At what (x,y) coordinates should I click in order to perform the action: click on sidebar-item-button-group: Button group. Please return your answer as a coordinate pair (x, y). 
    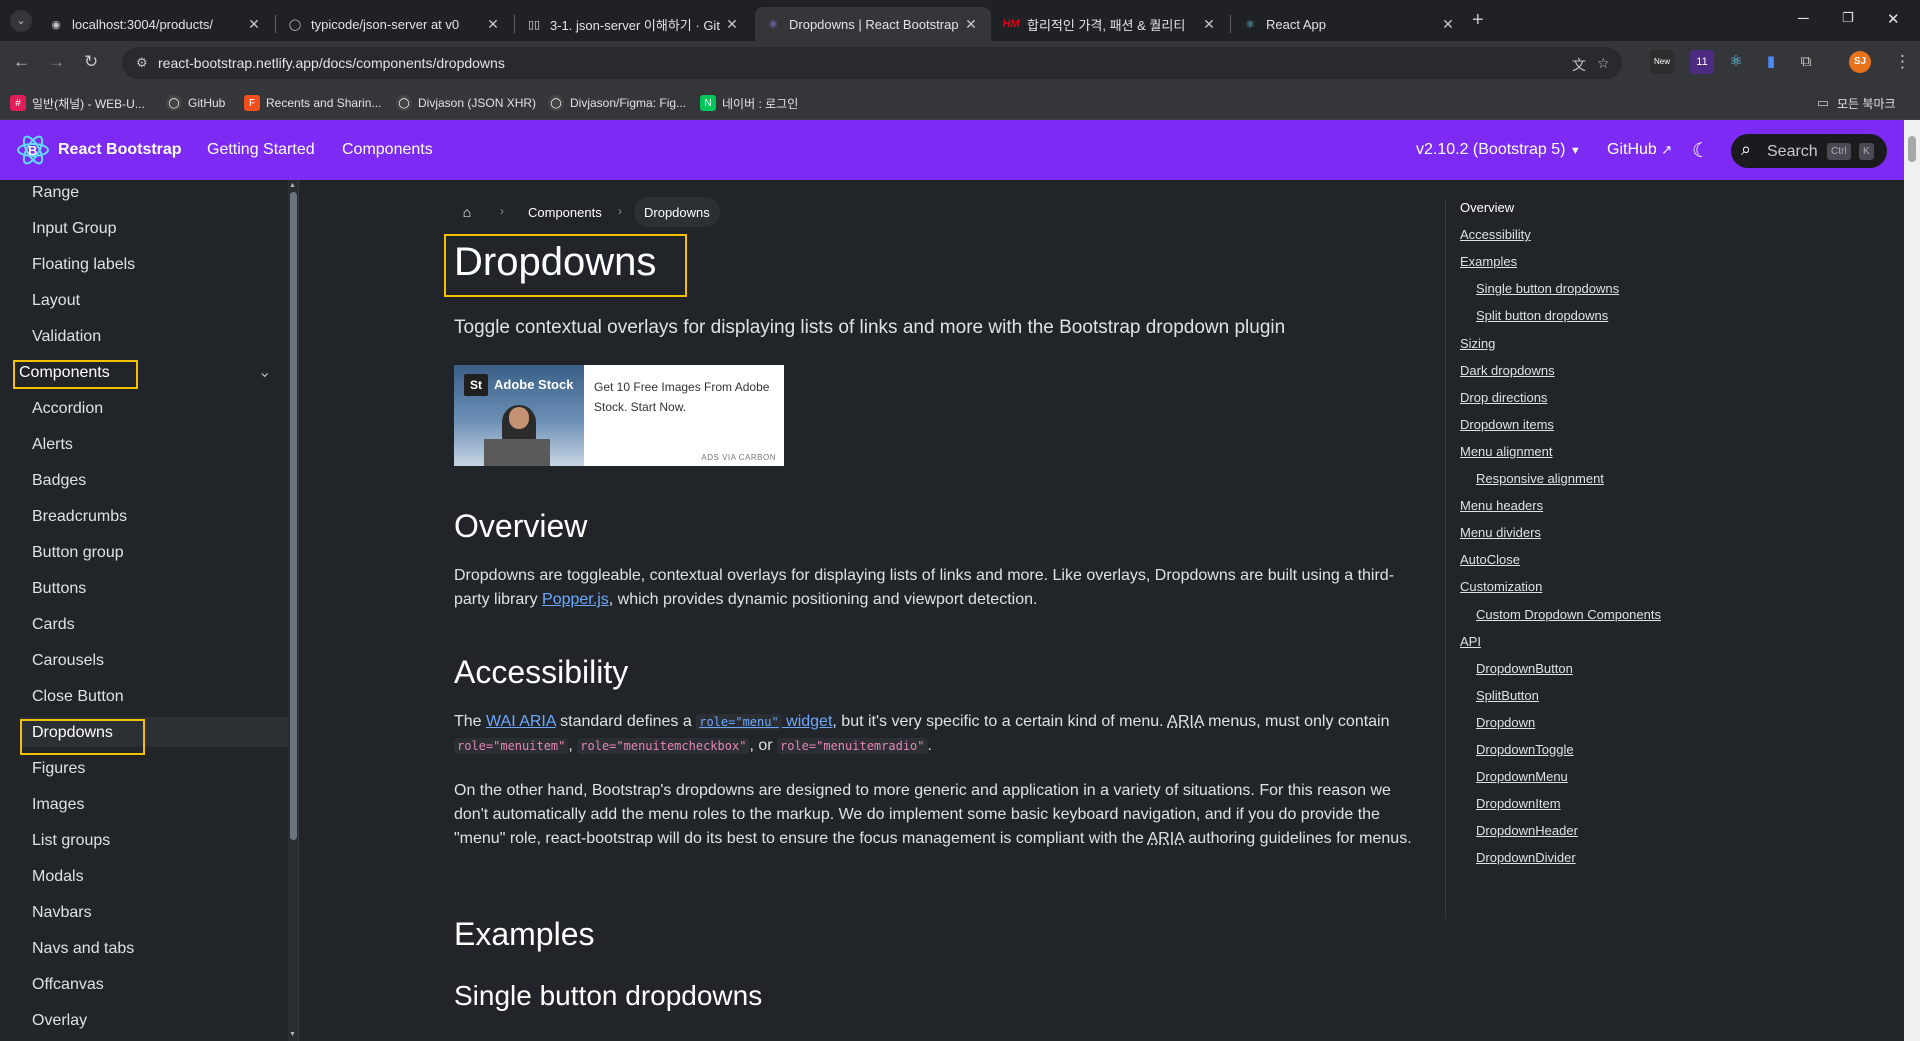
    Looking at the image, I should click on (78, 553).